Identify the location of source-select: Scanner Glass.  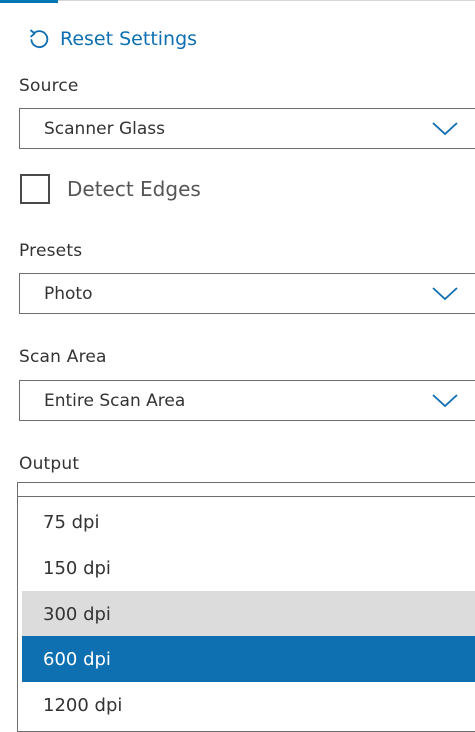
(247, 128).